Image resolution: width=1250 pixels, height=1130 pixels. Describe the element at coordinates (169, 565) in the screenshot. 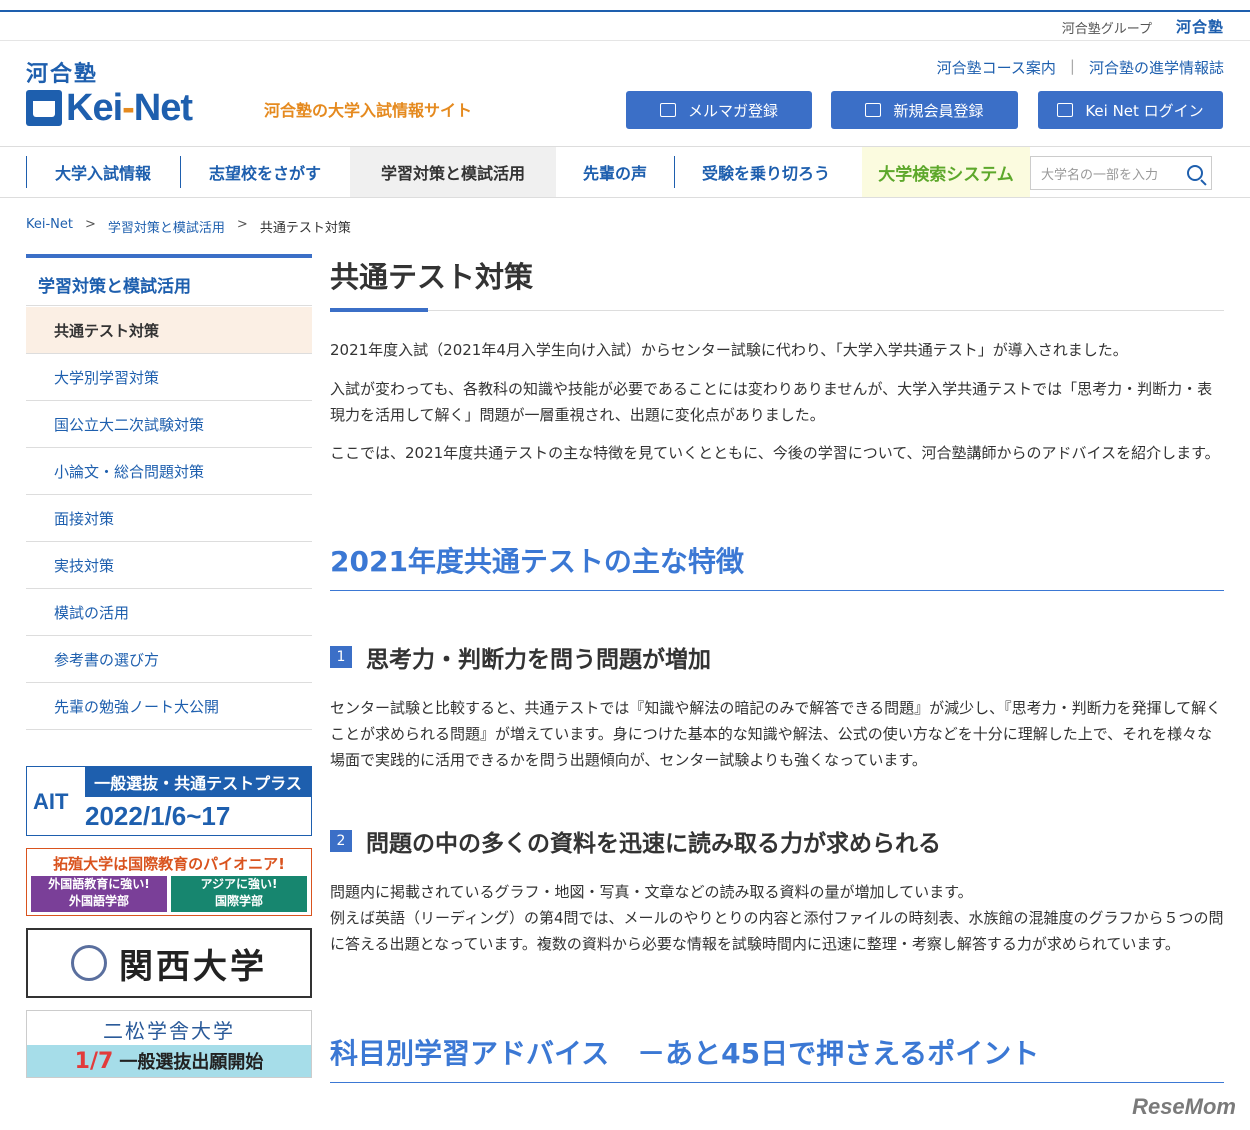

I see `sidebar-item-practical: 実技対策` at that location.